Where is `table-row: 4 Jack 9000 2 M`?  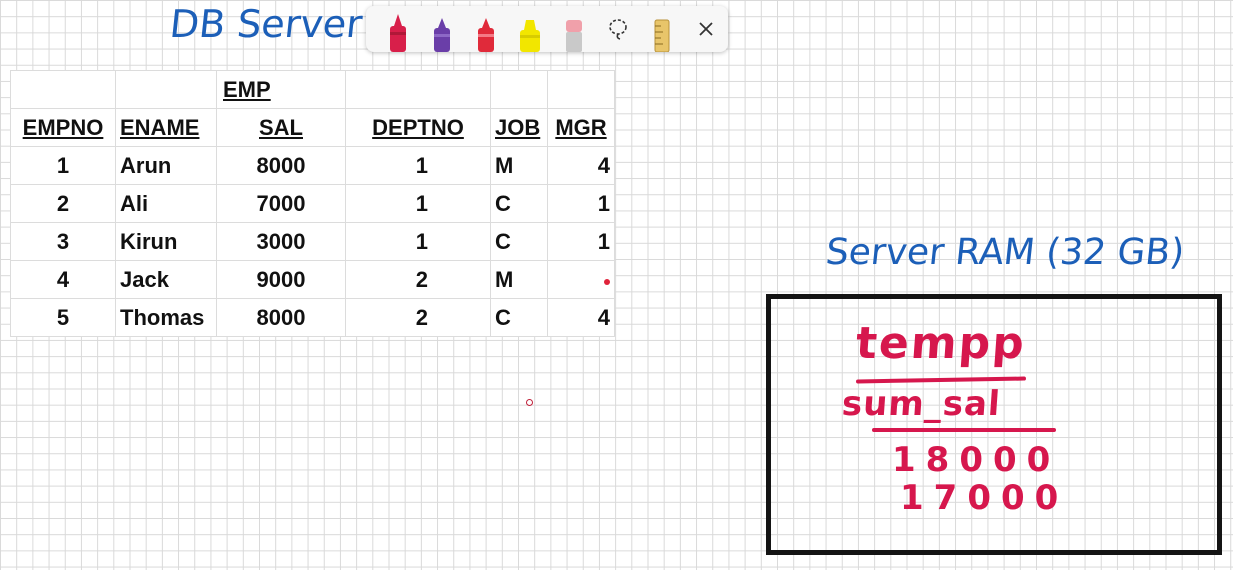
table-row: 4 Jack 9000 2 M is located at coordinates (312, 279).